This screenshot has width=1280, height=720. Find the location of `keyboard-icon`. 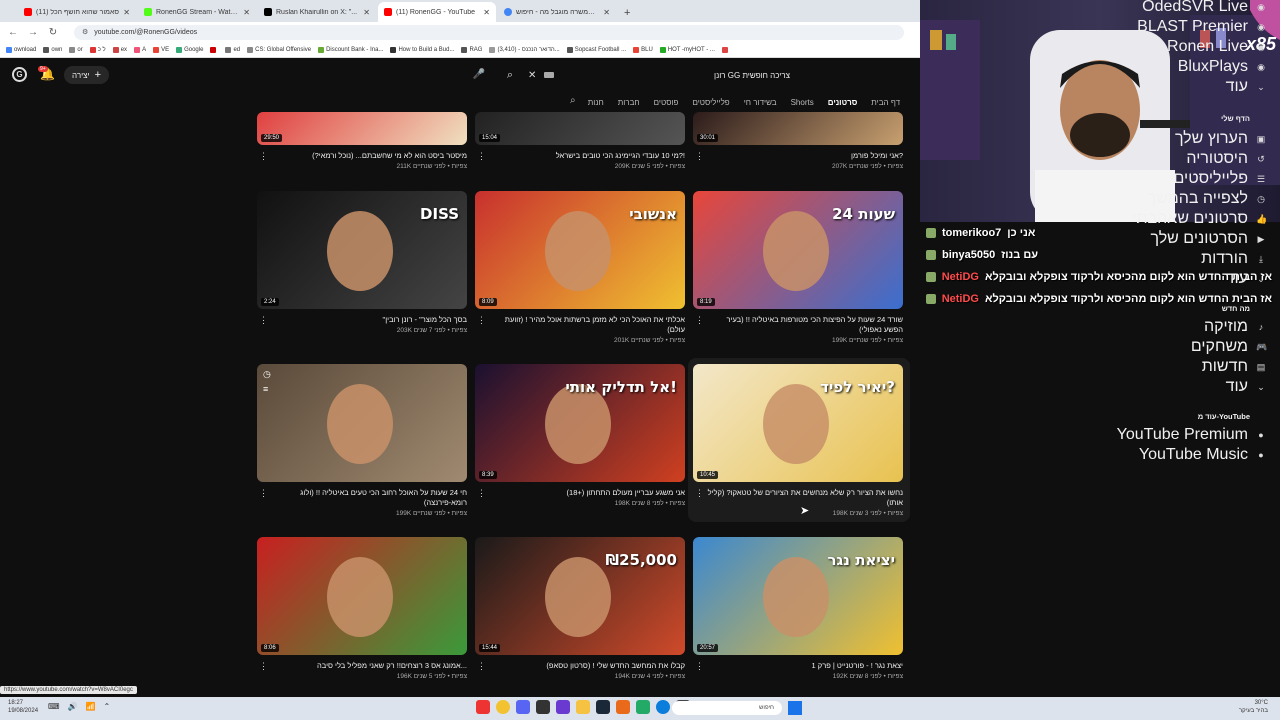

keyboard-icon is located at coordinates (549, 75).